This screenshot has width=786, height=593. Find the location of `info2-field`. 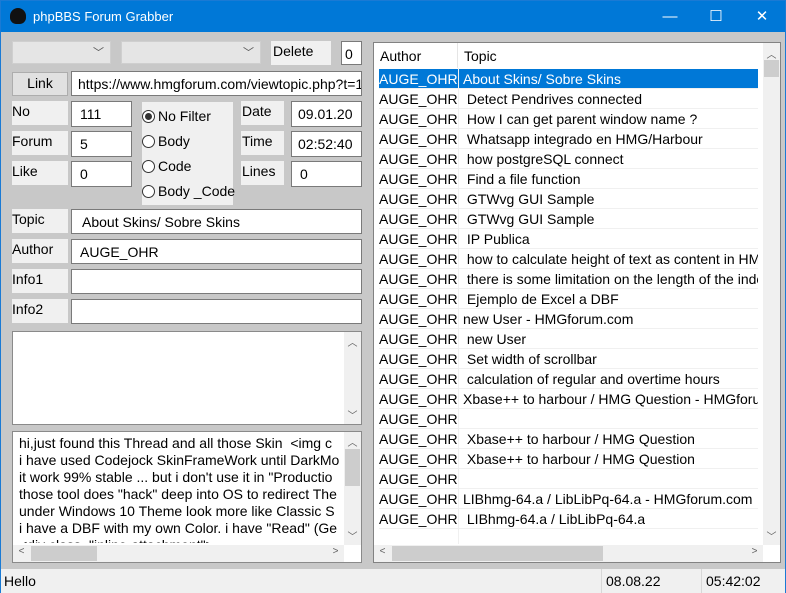

info2-field is located at coordinates (216, 311).